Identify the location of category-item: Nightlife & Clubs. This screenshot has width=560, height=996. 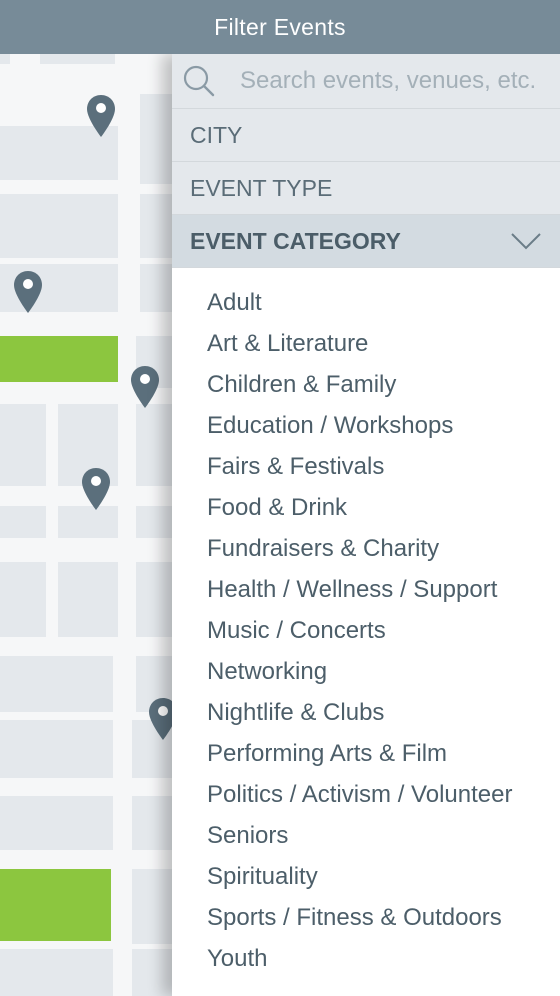
(383, 712).